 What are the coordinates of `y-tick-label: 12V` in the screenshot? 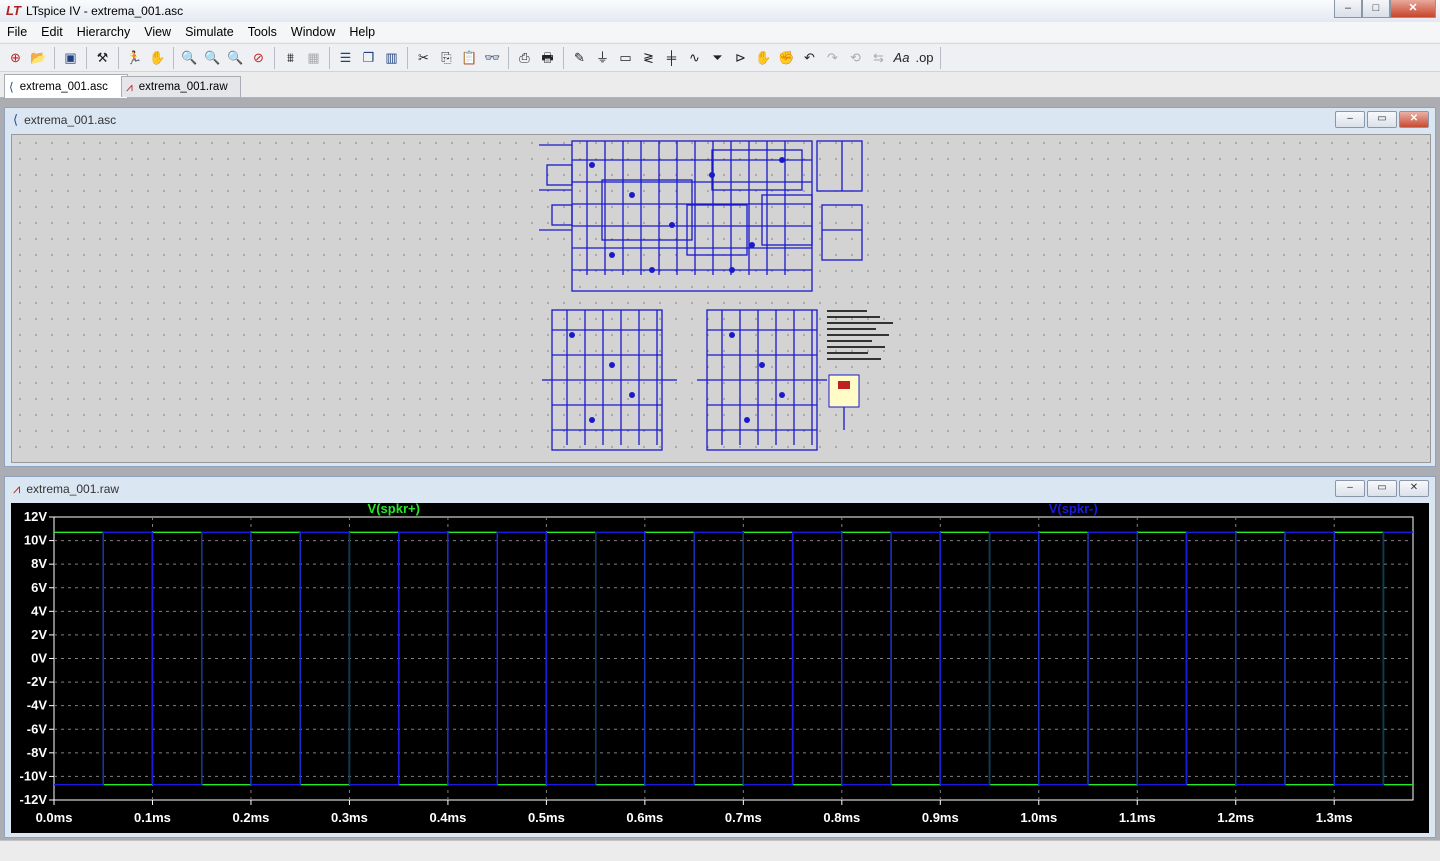 It's located at (35, 516).